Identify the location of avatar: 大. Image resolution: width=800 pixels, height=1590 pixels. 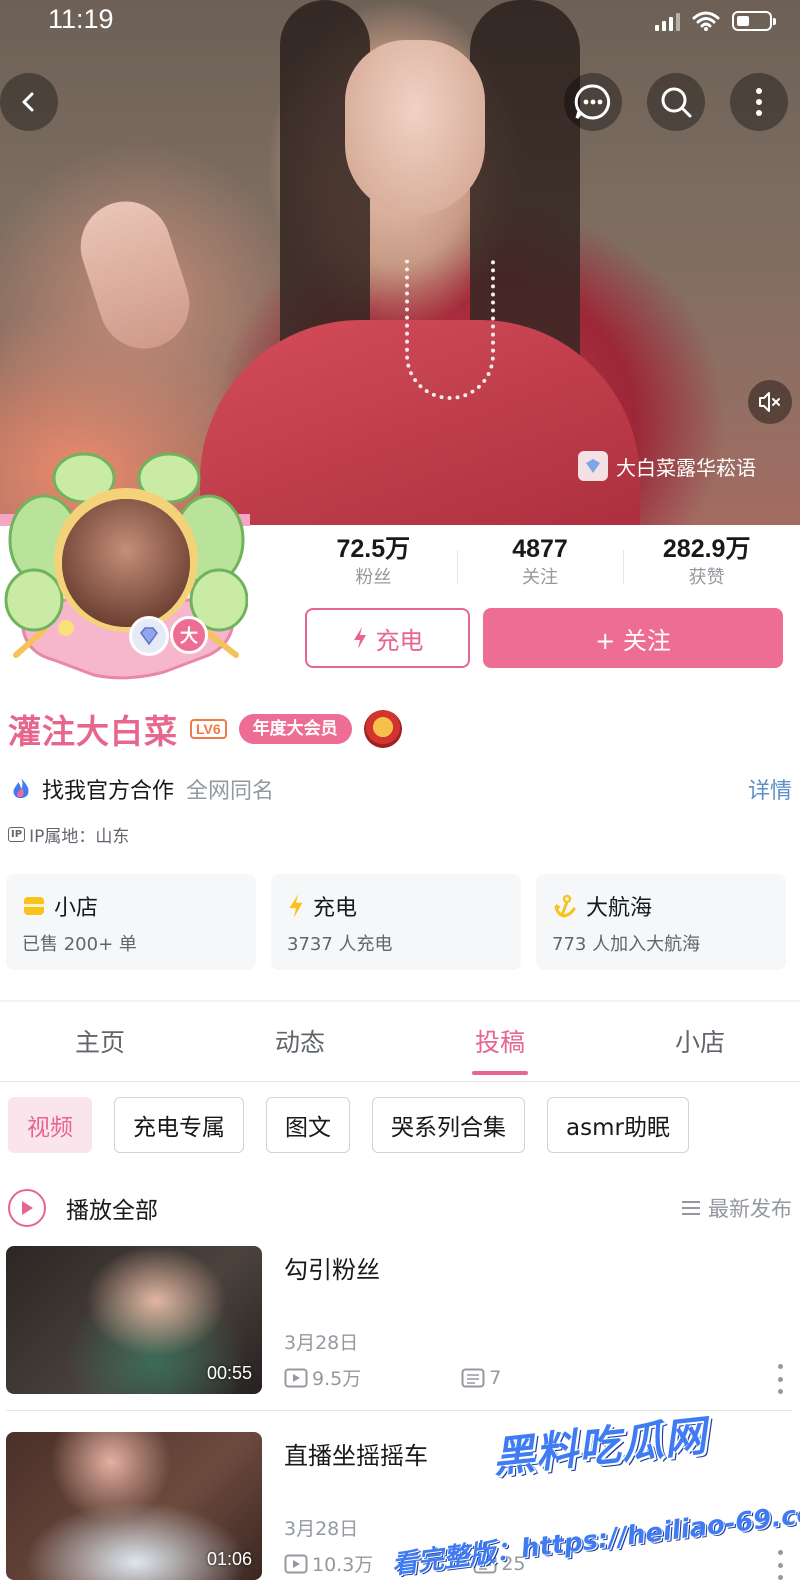
(126, 567).